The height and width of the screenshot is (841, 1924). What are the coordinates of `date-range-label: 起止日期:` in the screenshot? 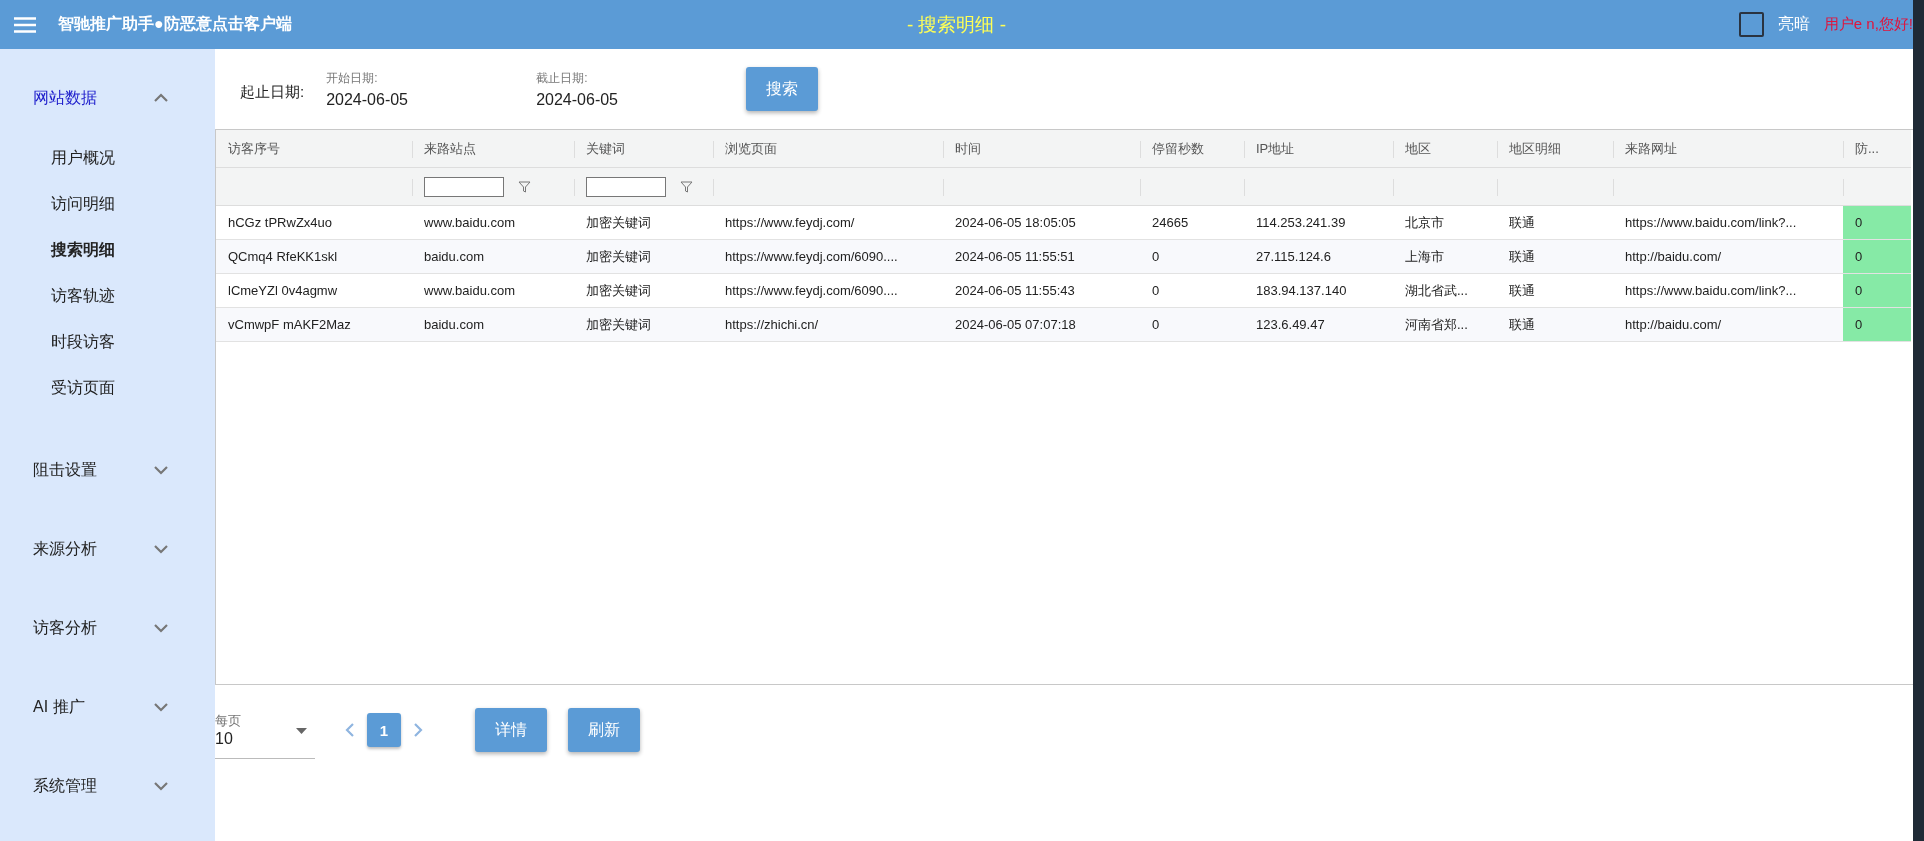 It's located at (272, 92).